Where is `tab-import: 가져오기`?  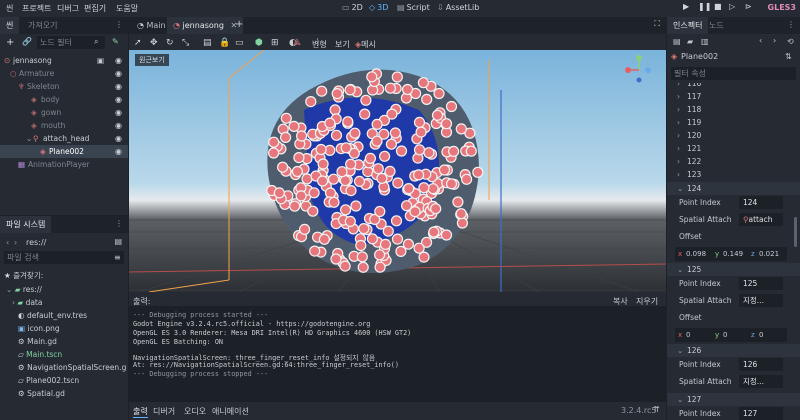
tab-import: 가져오기 is located at coordinates (42, 25).